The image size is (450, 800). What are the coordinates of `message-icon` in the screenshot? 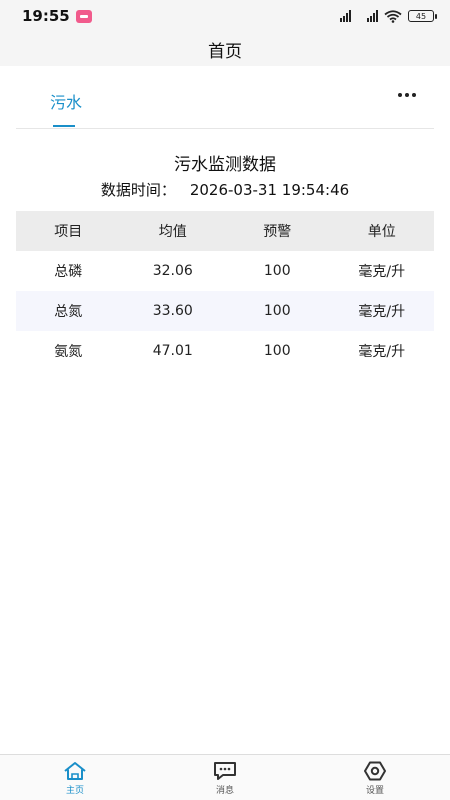 It's located at (225, 771).